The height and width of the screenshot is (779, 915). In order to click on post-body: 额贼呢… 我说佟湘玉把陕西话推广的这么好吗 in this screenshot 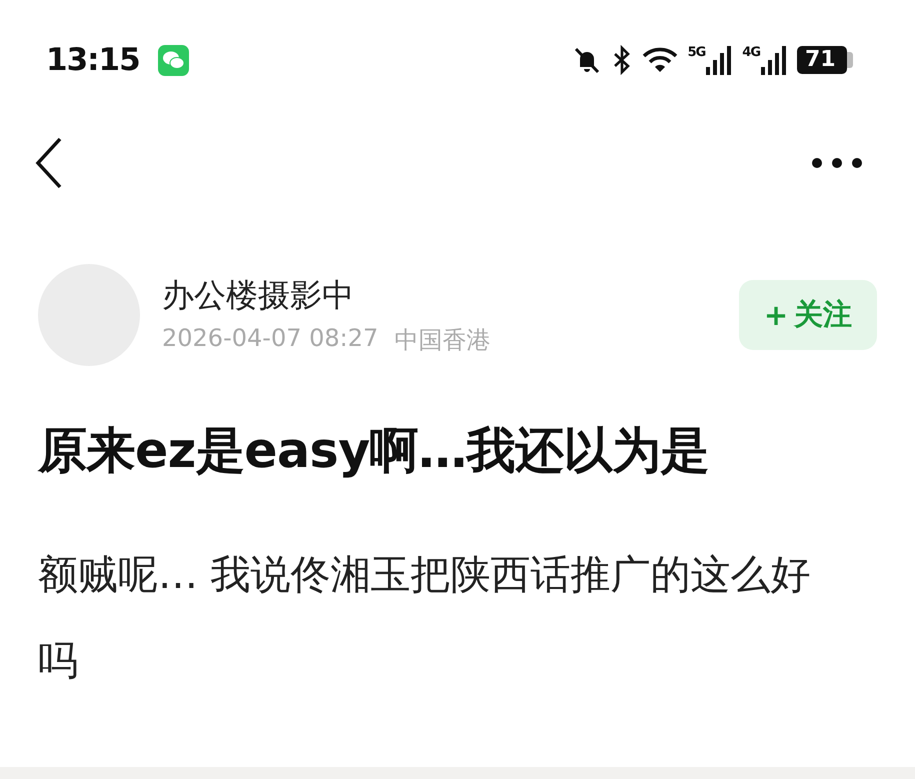, I will do `click(425, 618)`.